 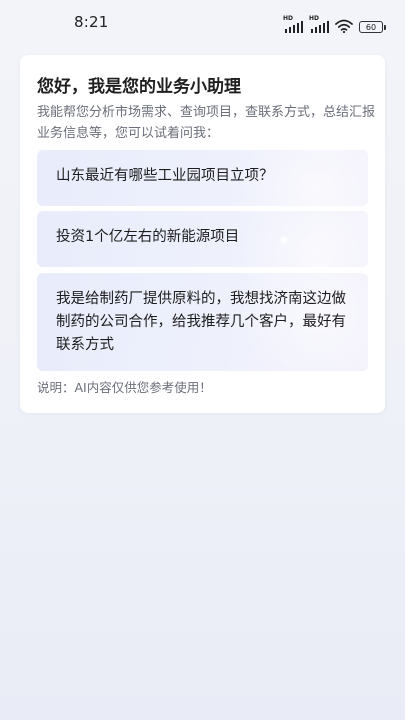 I want to click on disclaimer-note: 说明：AI内容仅供您参考使用！, so click(x=124, y=387).